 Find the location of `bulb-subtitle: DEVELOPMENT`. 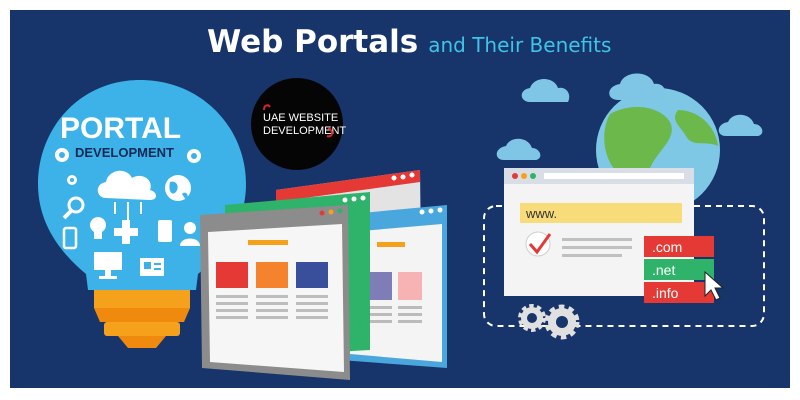

bulb-subtitle: DEVELOPMENT is located at coordinates (124, 152).